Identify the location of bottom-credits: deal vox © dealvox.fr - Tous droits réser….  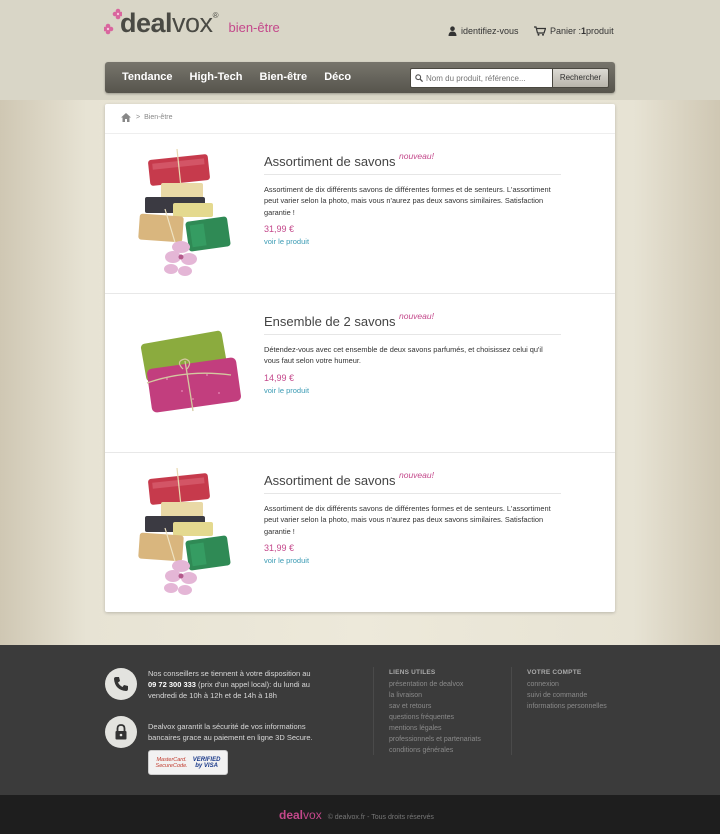
(356, 815).